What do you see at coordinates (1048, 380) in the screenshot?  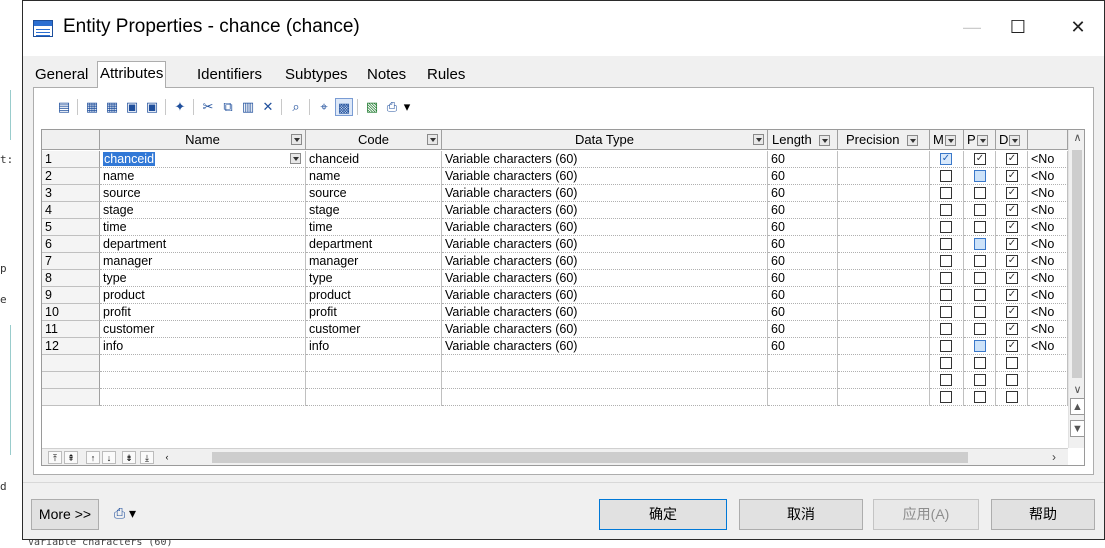 I see `cell-extra` at bounding box center [1048, 380].